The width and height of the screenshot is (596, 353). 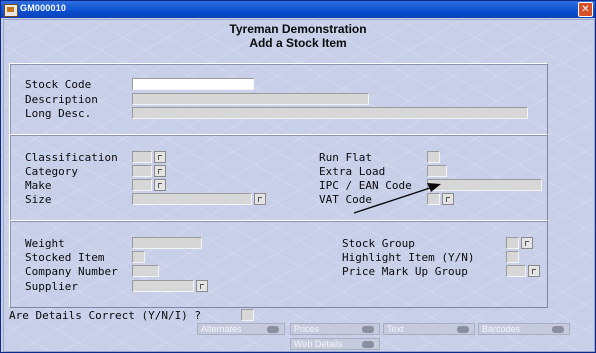 What do you see at coordinates (512, 257) in the screenshot?
I see `highlight-item-input` at bounding box center [512, 257].